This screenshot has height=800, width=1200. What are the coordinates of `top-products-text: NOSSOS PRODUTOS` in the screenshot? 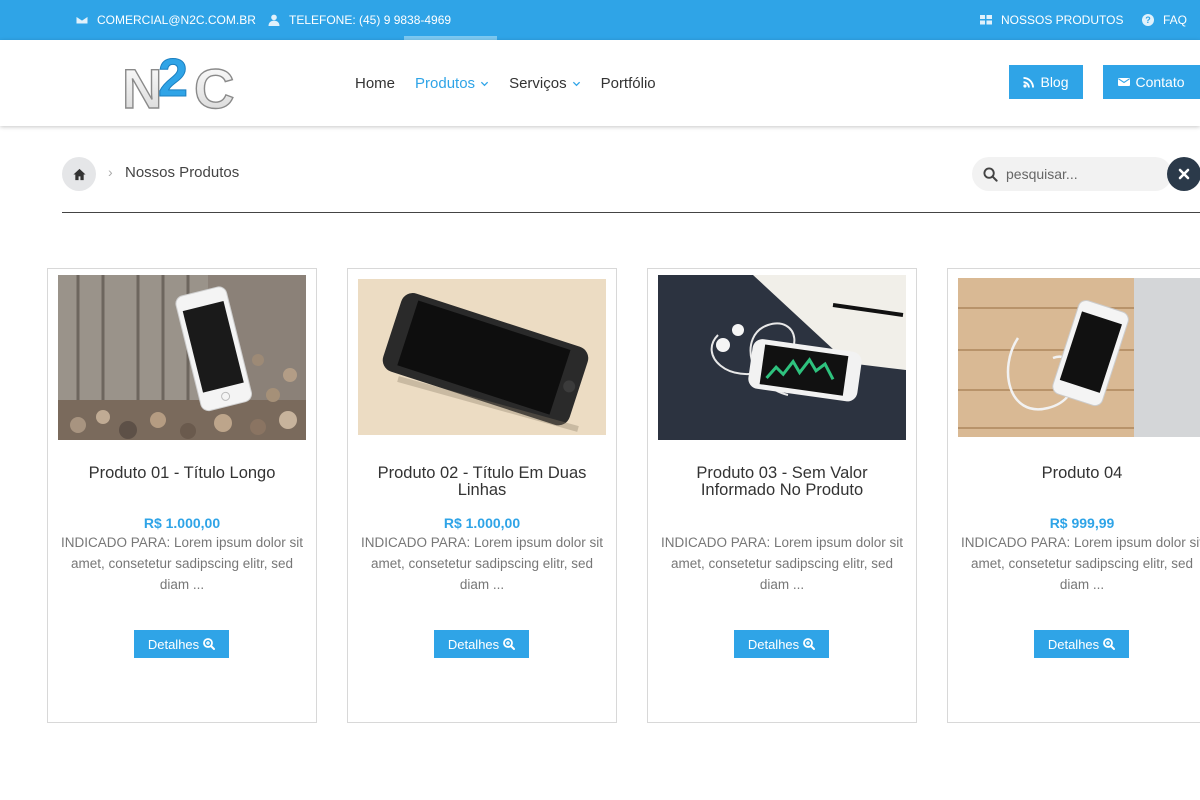 It's located at (1062, 20).